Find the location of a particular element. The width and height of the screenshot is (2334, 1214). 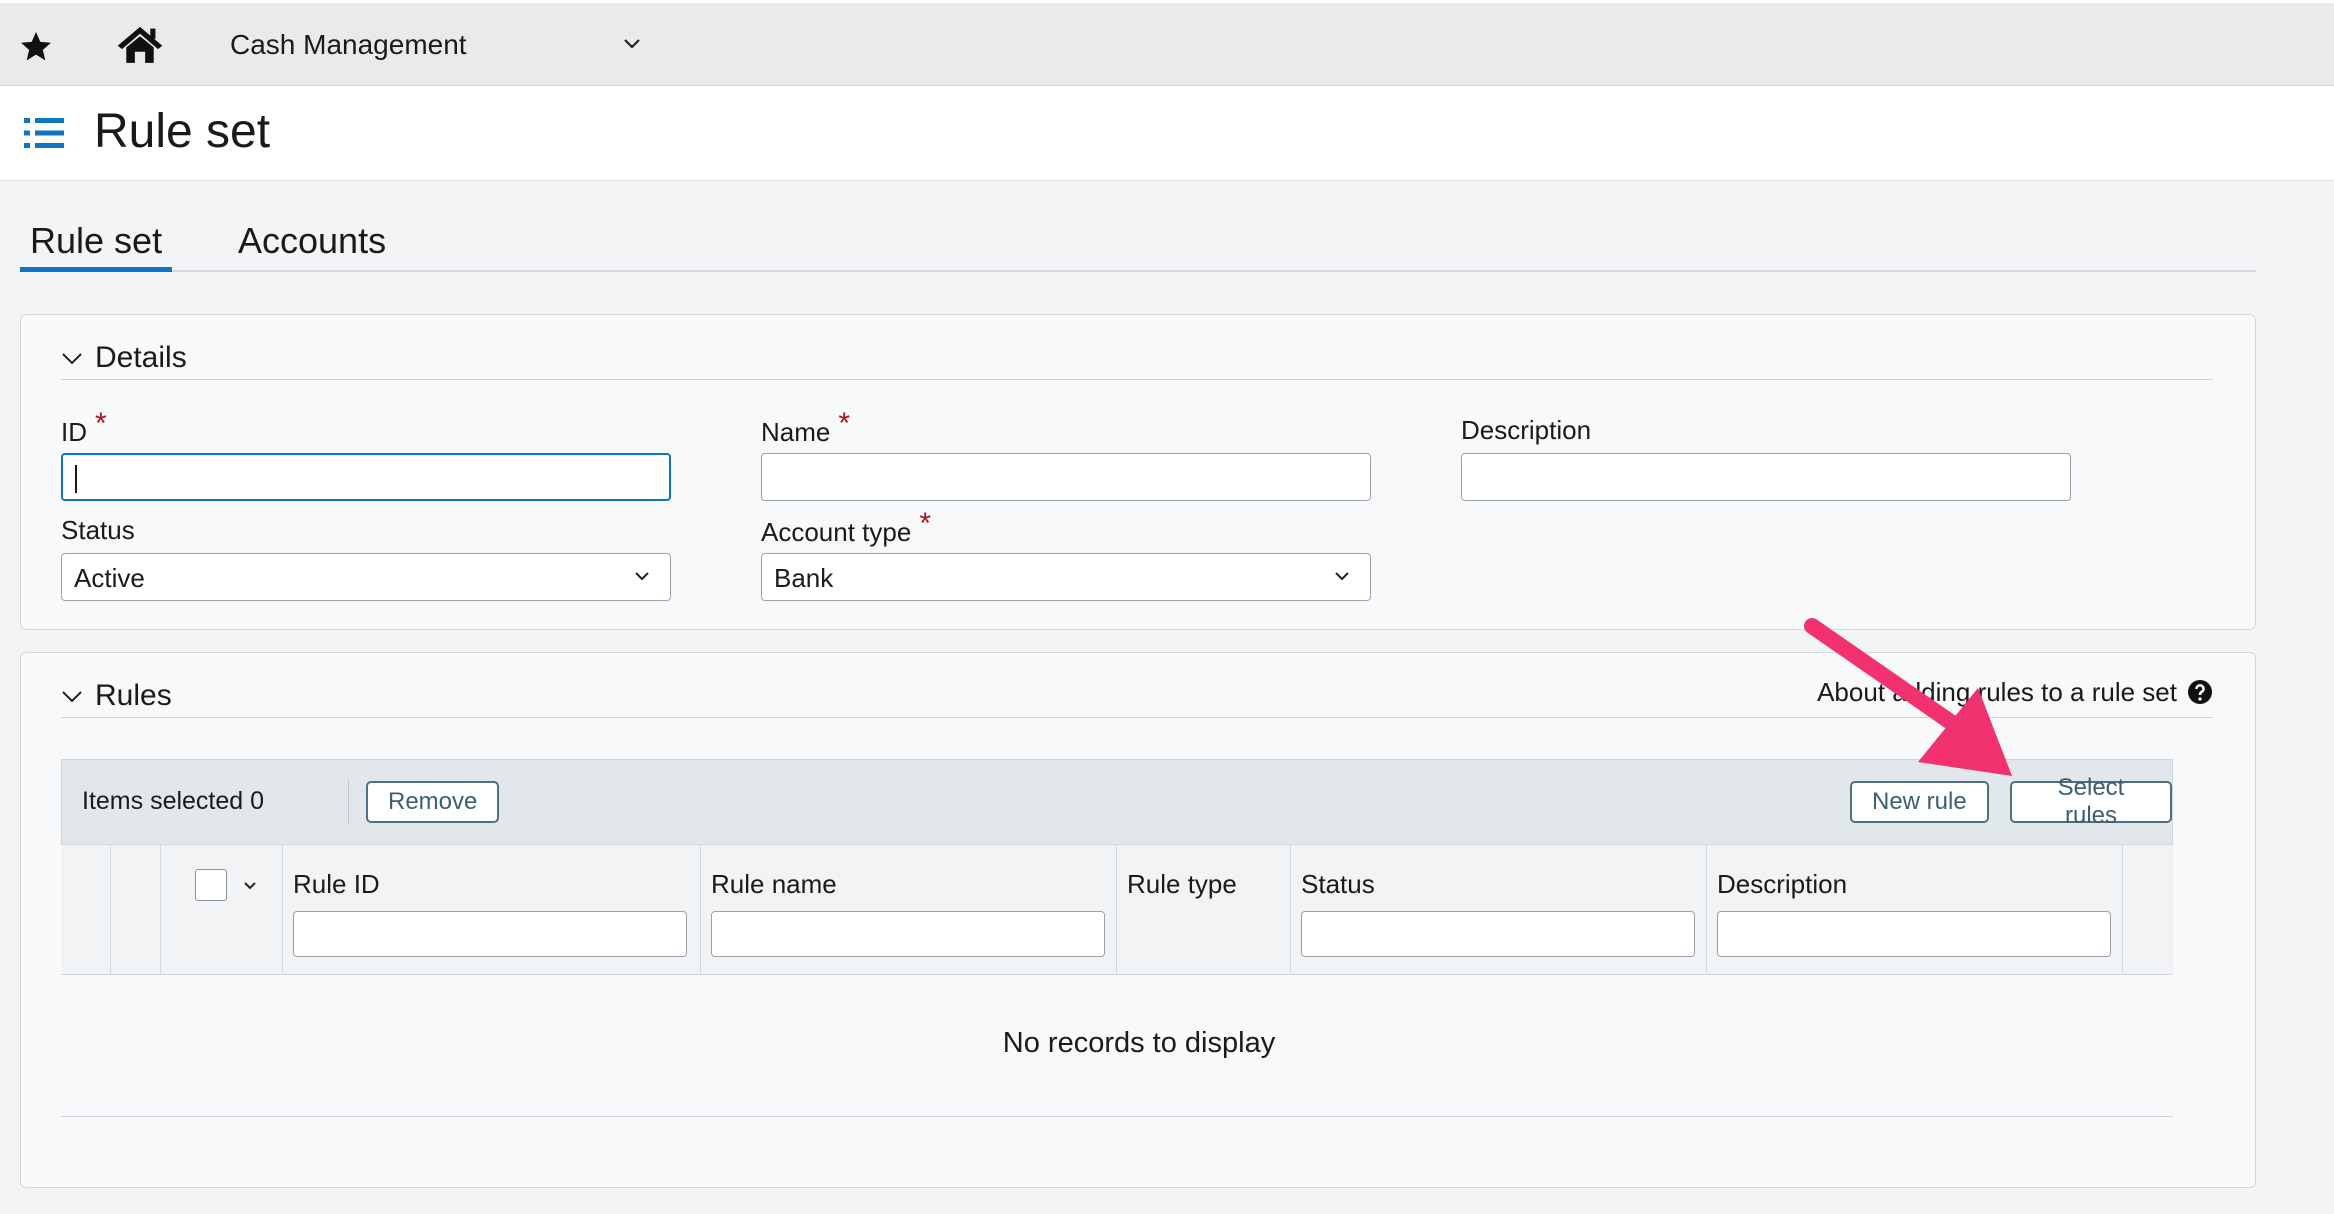

description-label: Description is located at coordinates (1526, 430).